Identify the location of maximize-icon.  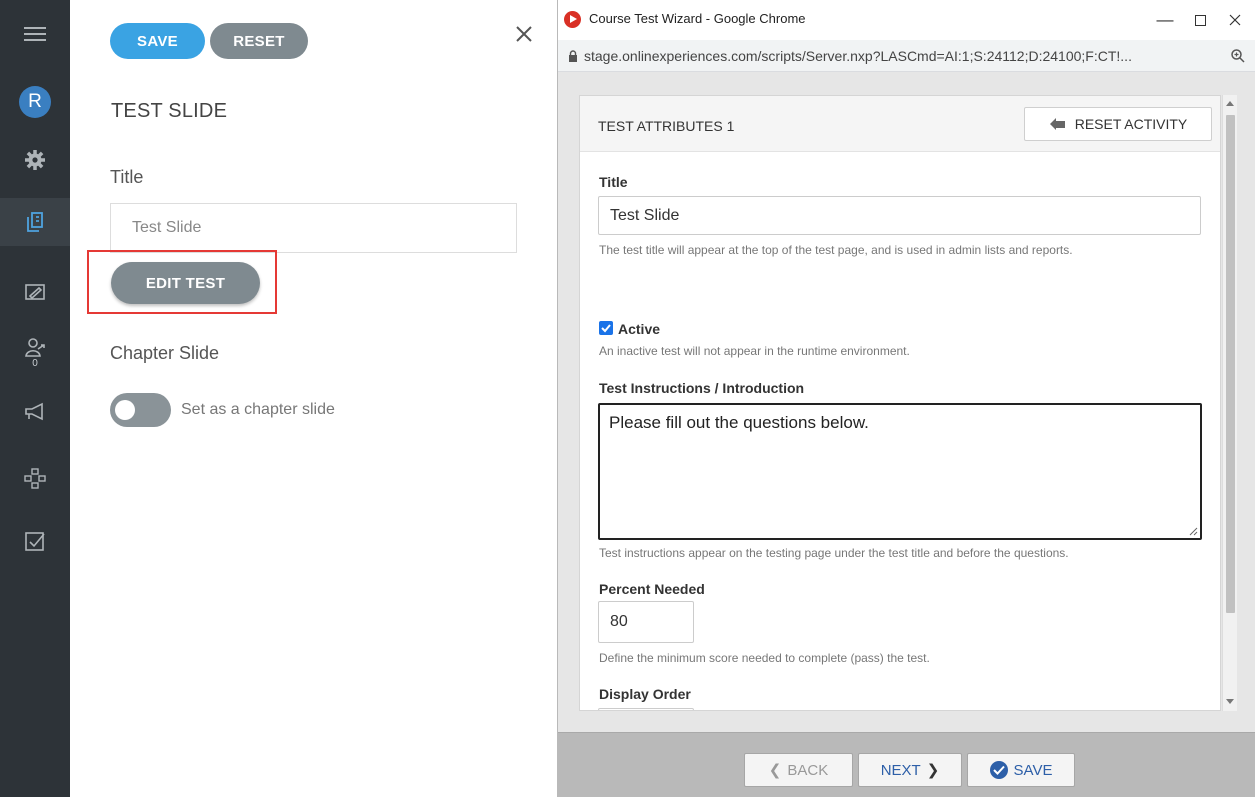
(1200, 20).